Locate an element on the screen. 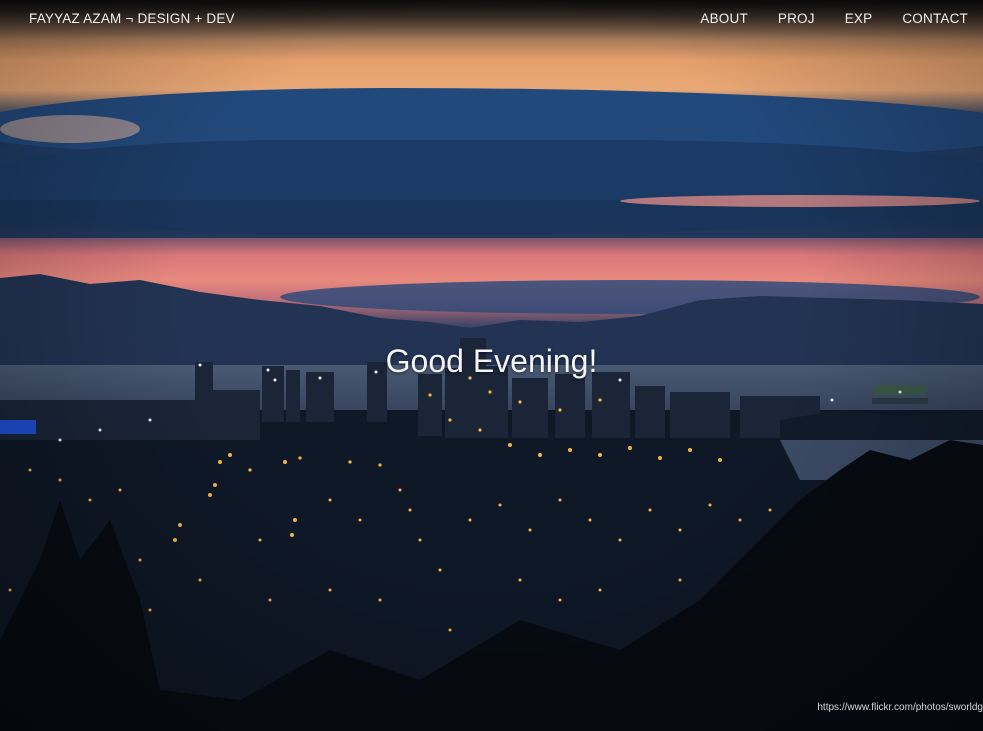  nav-link-proj: PROJ is located at coordinates (796, 18).